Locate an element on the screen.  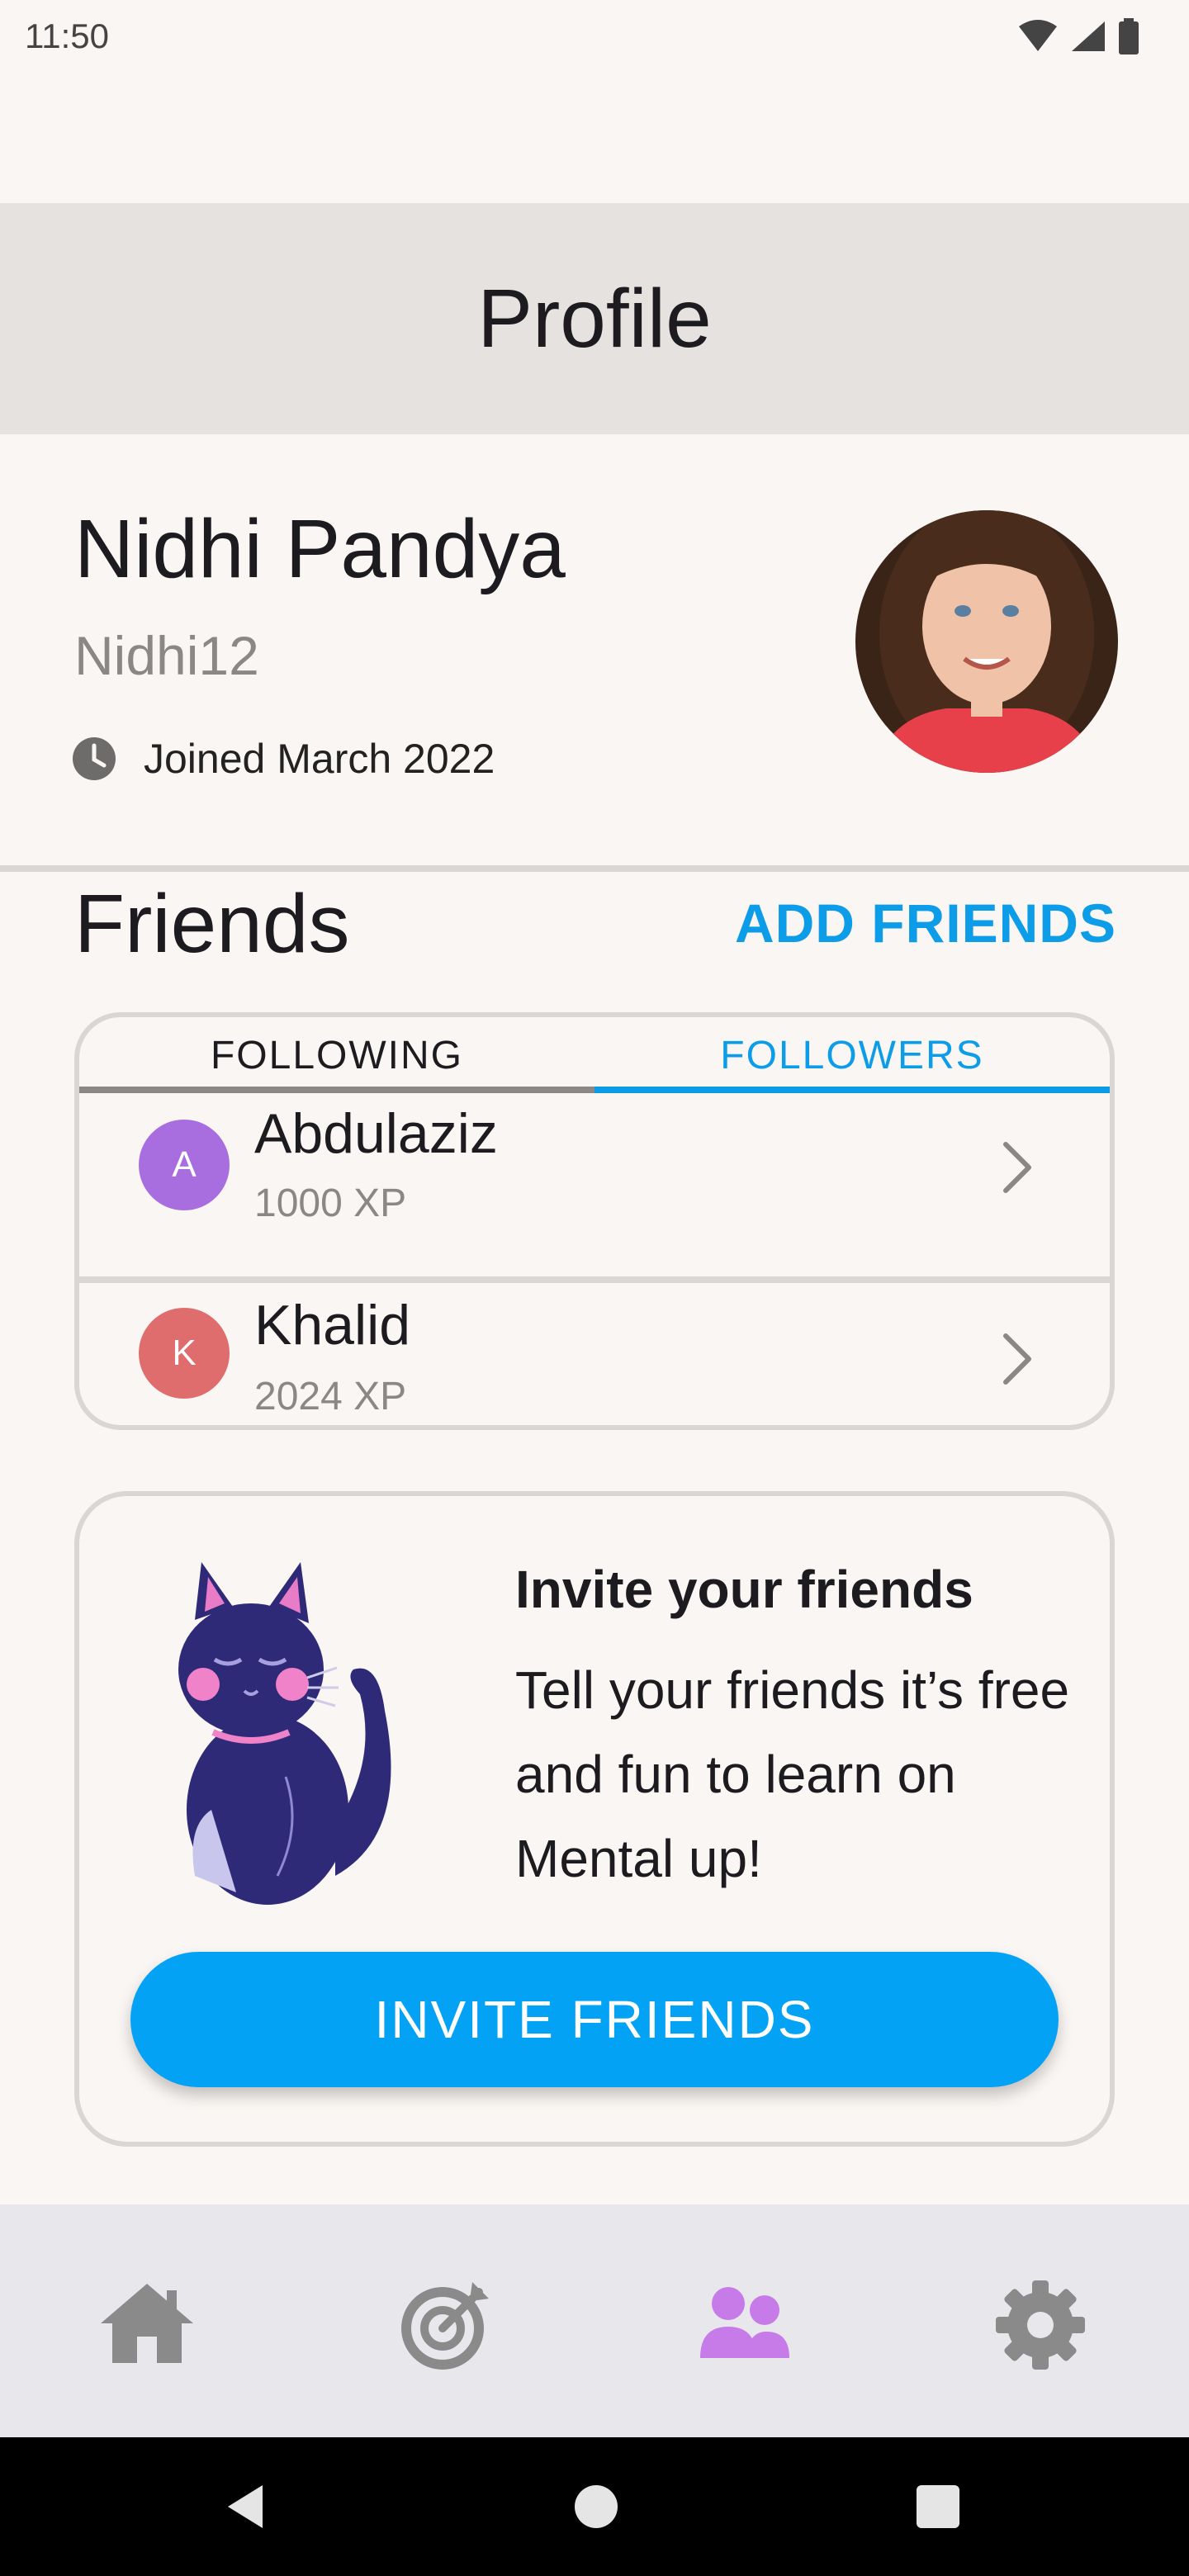
status-icons is located at coordinates (1078, 36).